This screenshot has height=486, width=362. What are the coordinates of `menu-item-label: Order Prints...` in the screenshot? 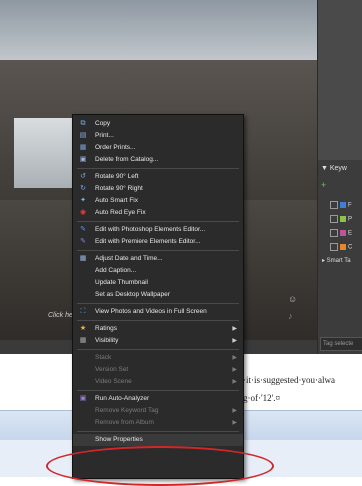 It's located at (115, 147).